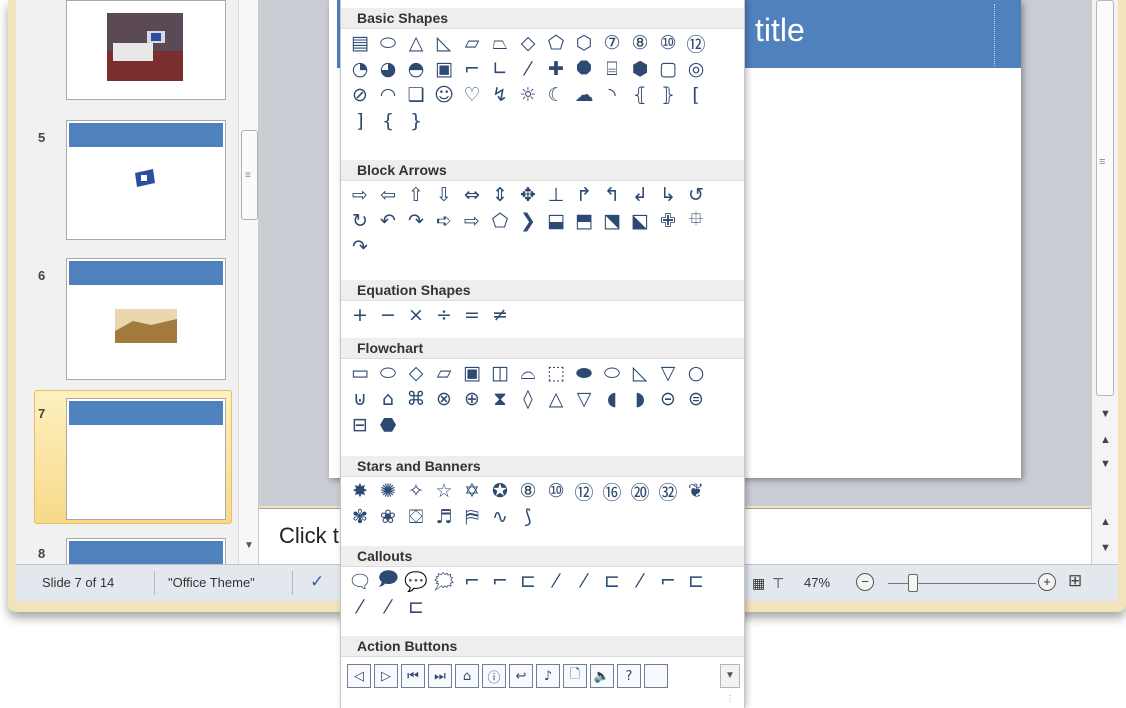 This screenshot has height=708, width=1126. Describe the element at coordinates (668, 95) in the screenshot. I see `shape-0-37-icon: ⦄` at that location.